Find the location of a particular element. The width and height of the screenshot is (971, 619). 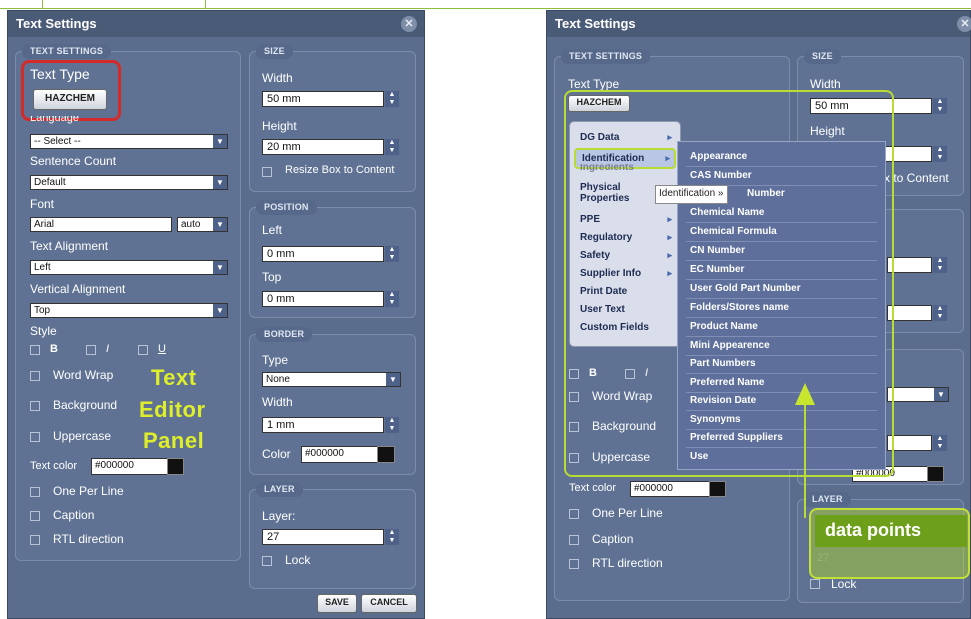

border-color-input: #000000 is located at coordinates (340, 454).